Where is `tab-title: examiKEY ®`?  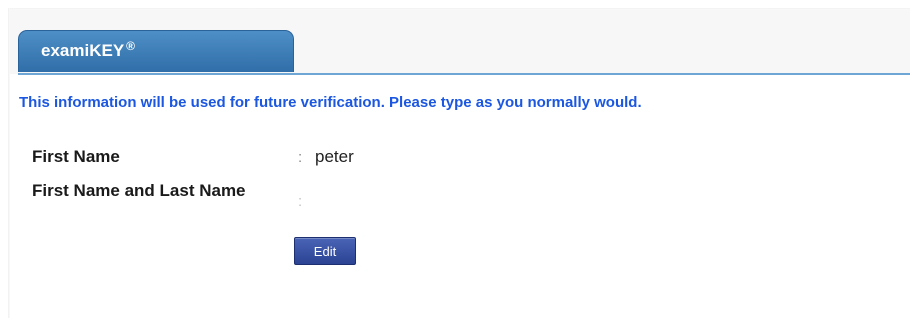
tab-title: examiKEY ® is located at coordinates (88, 50).